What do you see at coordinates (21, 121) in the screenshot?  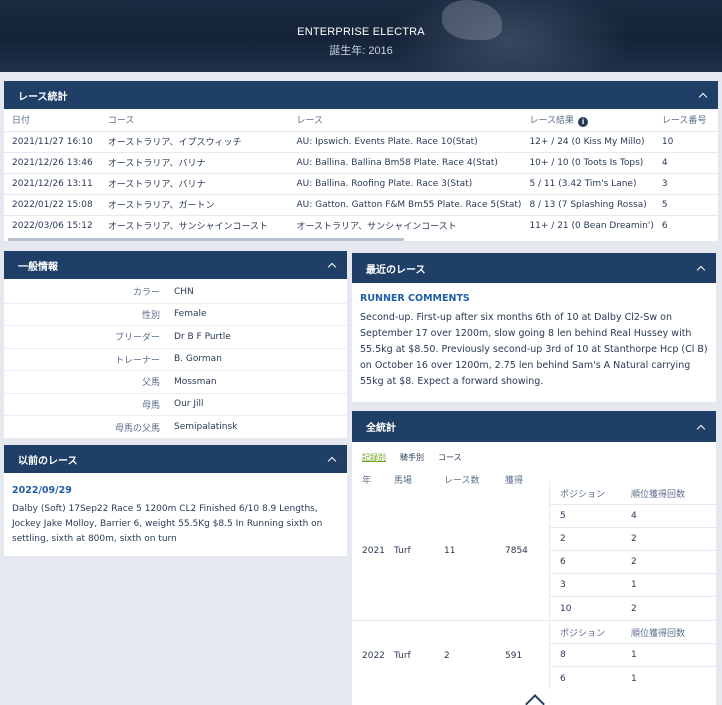 I see `col-date: 日付` at bounding box center [21, 121].